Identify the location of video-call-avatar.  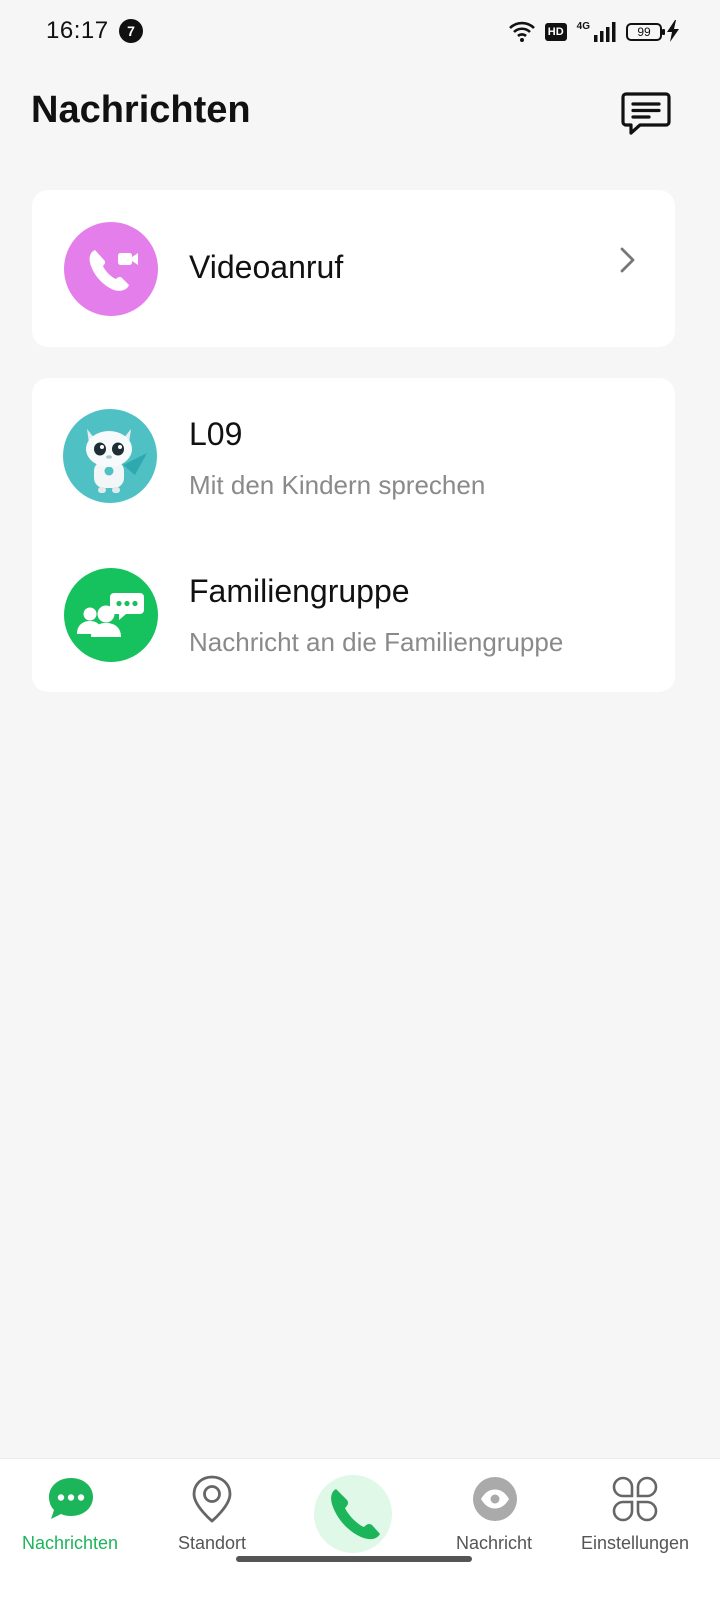
(111, 269).